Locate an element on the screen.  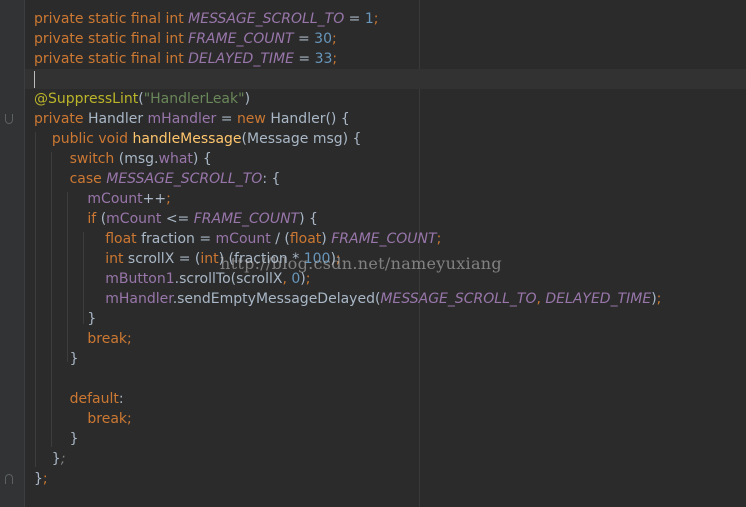
code-token: : is located at coordinates (121, 399).